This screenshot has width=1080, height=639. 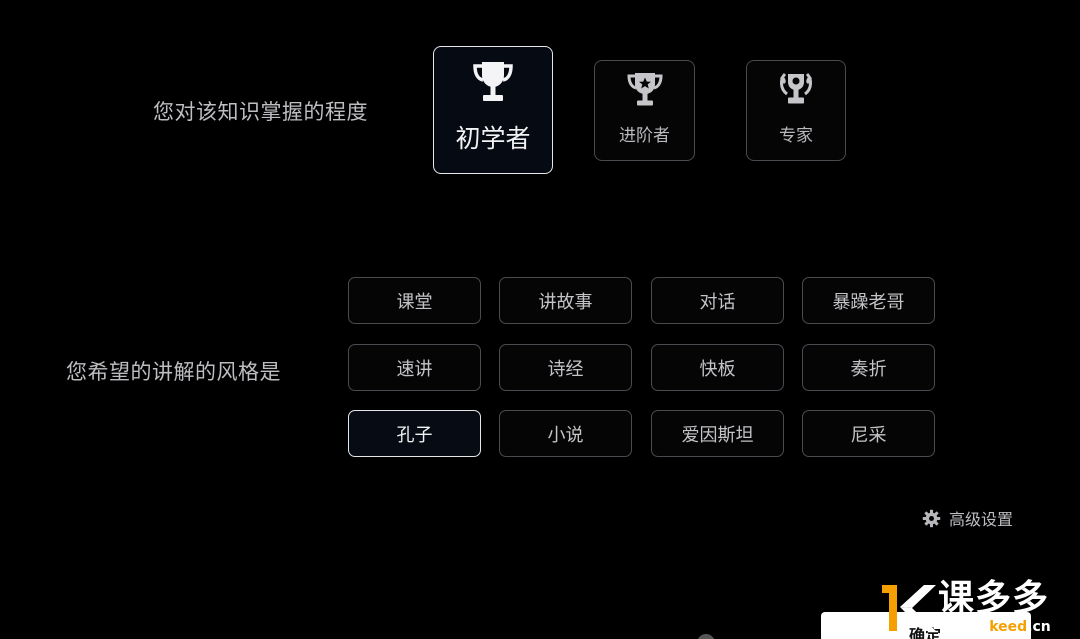 I want to click on watermark: 课多多 www.keed.cn, so click(x=980, y=609).